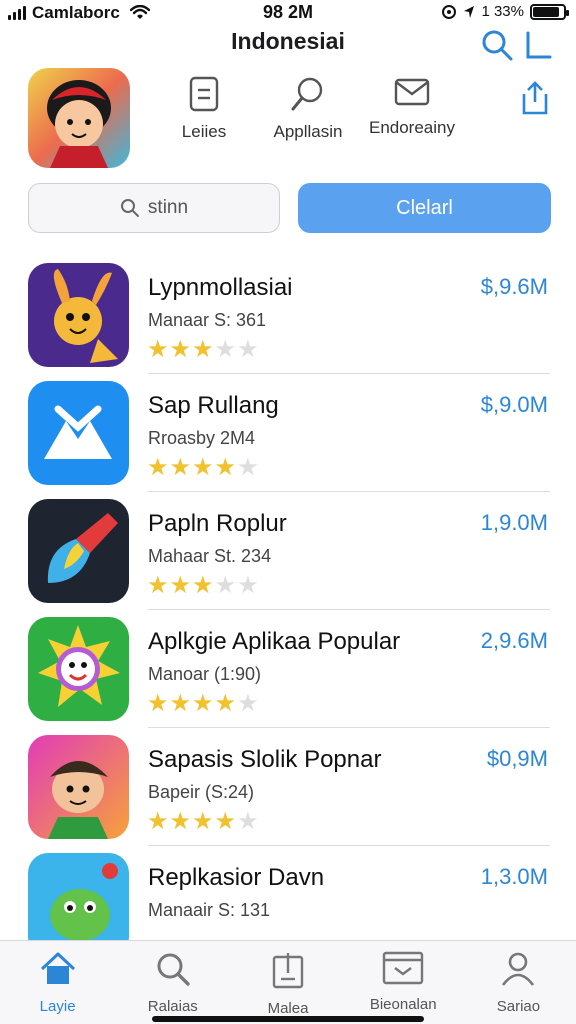 The height and width of the screenshot is (1024, 576). Describe the element at coordinates (288, 972) in the screenshot. I see `clipboard-icon` at that location.